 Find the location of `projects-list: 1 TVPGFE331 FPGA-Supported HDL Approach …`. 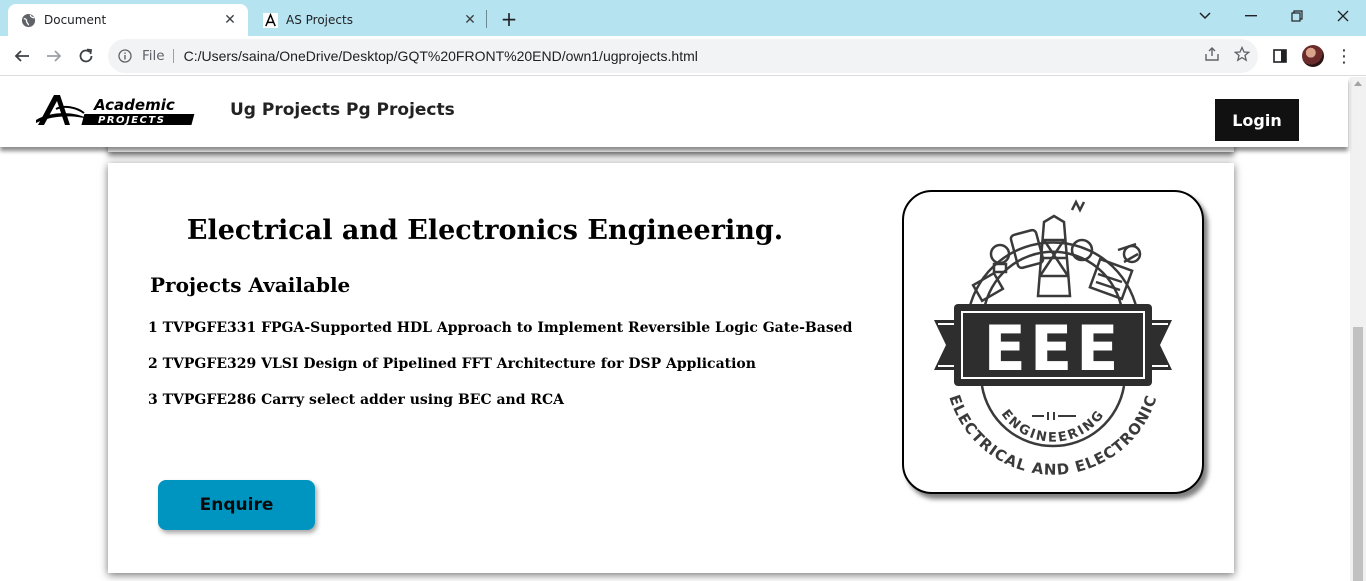

projects-list: 1 TVPGFE331 FPGA-Supported HDL Approach … is located at coordinates (500, 374).